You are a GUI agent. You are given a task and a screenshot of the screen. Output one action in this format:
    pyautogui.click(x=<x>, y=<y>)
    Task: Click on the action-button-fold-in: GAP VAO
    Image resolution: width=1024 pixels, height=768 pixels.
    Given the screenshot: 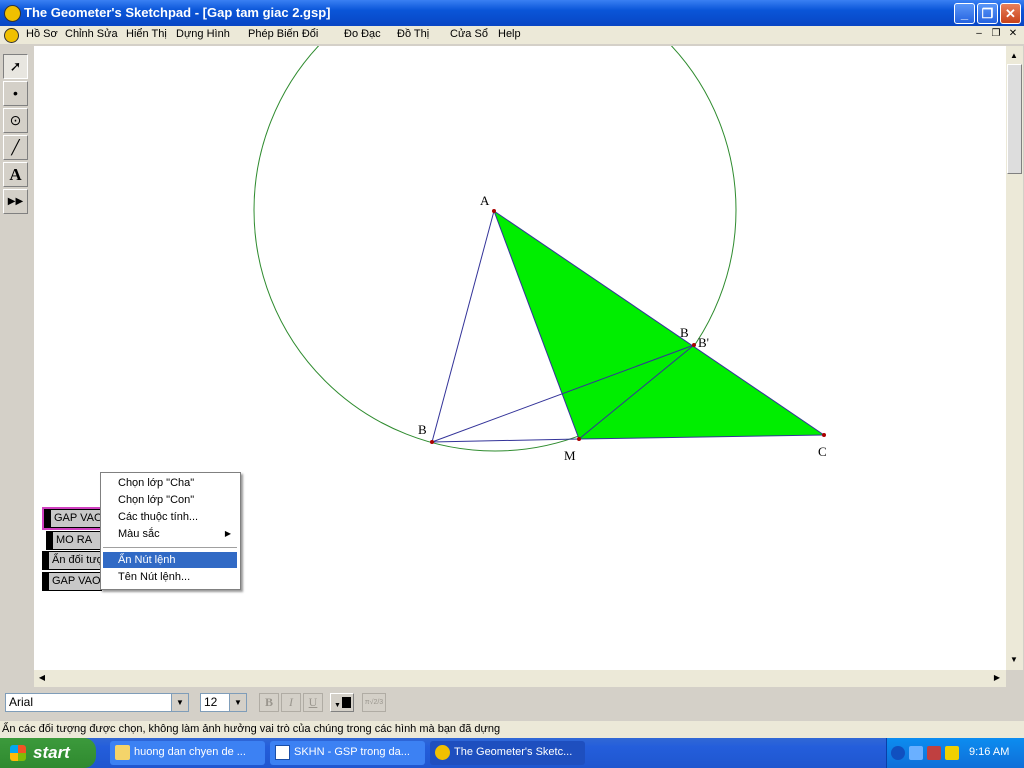 What is the action you would take?
    pyautogui.click(x=74, y=518)
    